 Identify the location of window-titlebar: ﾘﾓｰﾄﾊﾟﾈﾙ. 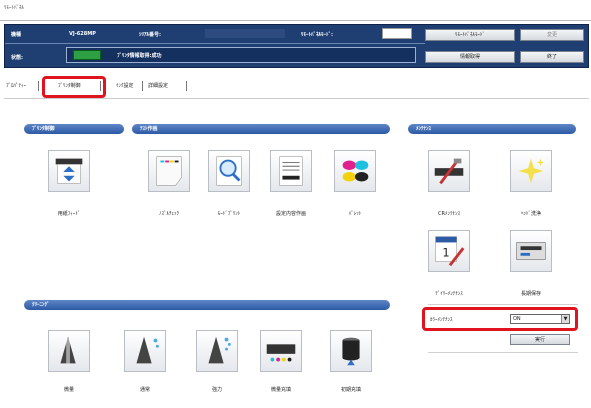
(295, 11).